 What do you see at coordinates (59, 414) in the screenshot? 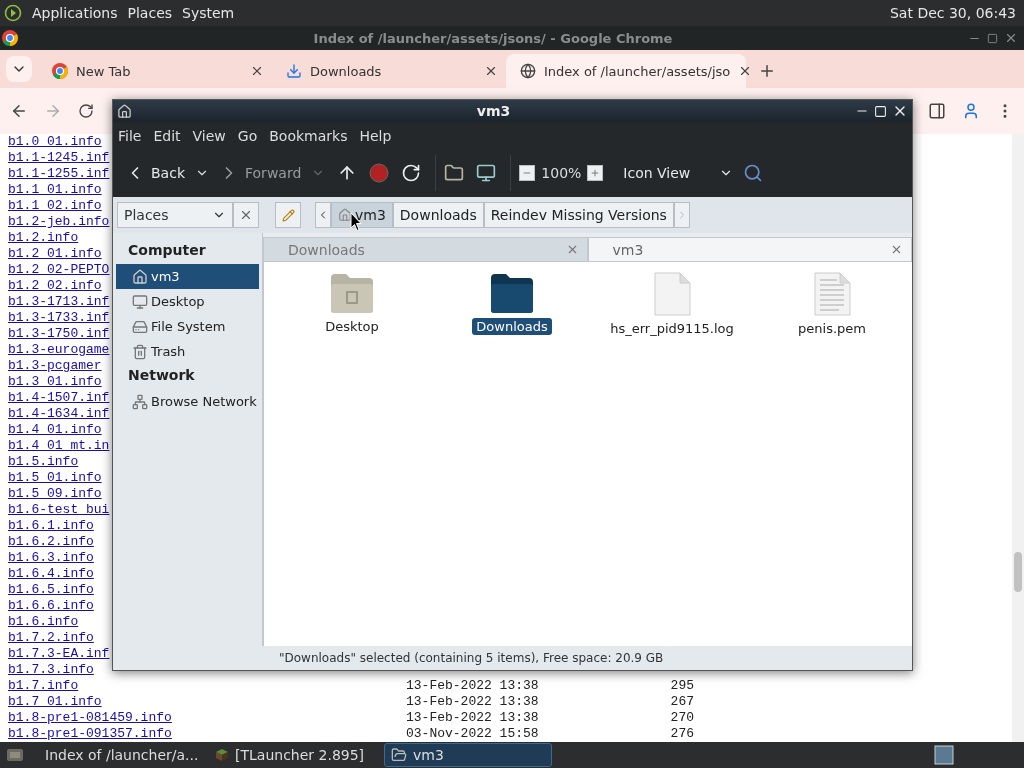
I see `file-link: b1.4-1634.inf` at bounding box center [59, 414].